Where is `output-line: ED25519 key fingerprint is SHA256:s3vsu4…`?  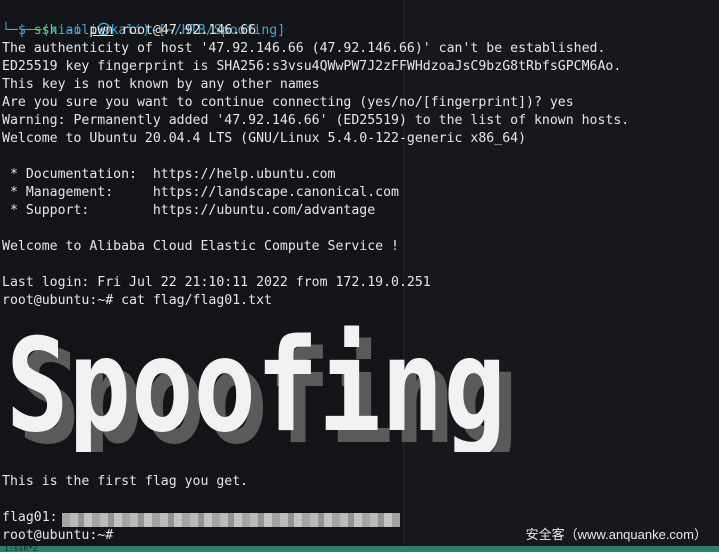 output-line: ED25519 key fingerprint is SHA256:s3vsu4… is located at coordinates (312, 66).